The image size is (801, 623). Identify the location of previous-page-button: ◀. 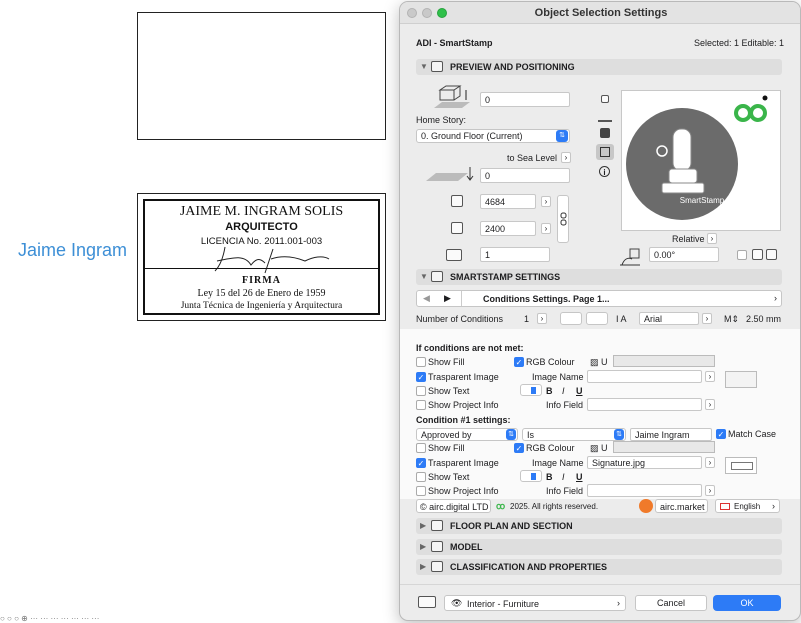
(426, 298).